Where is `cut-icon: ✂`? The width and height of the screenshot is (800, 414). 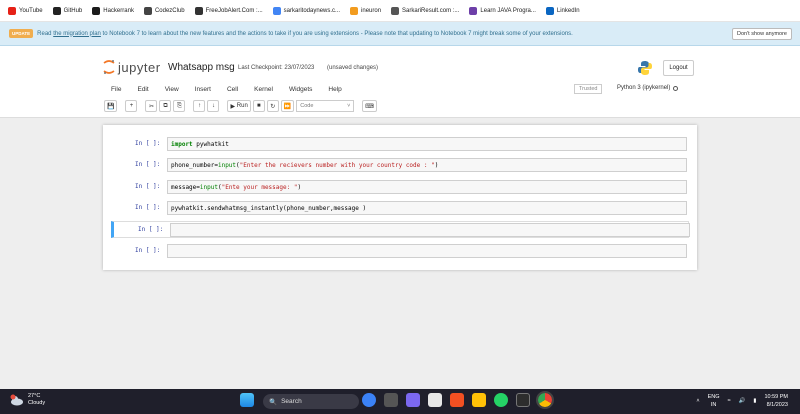
cut-icon: ✂ is located at coordinates (151, 106).